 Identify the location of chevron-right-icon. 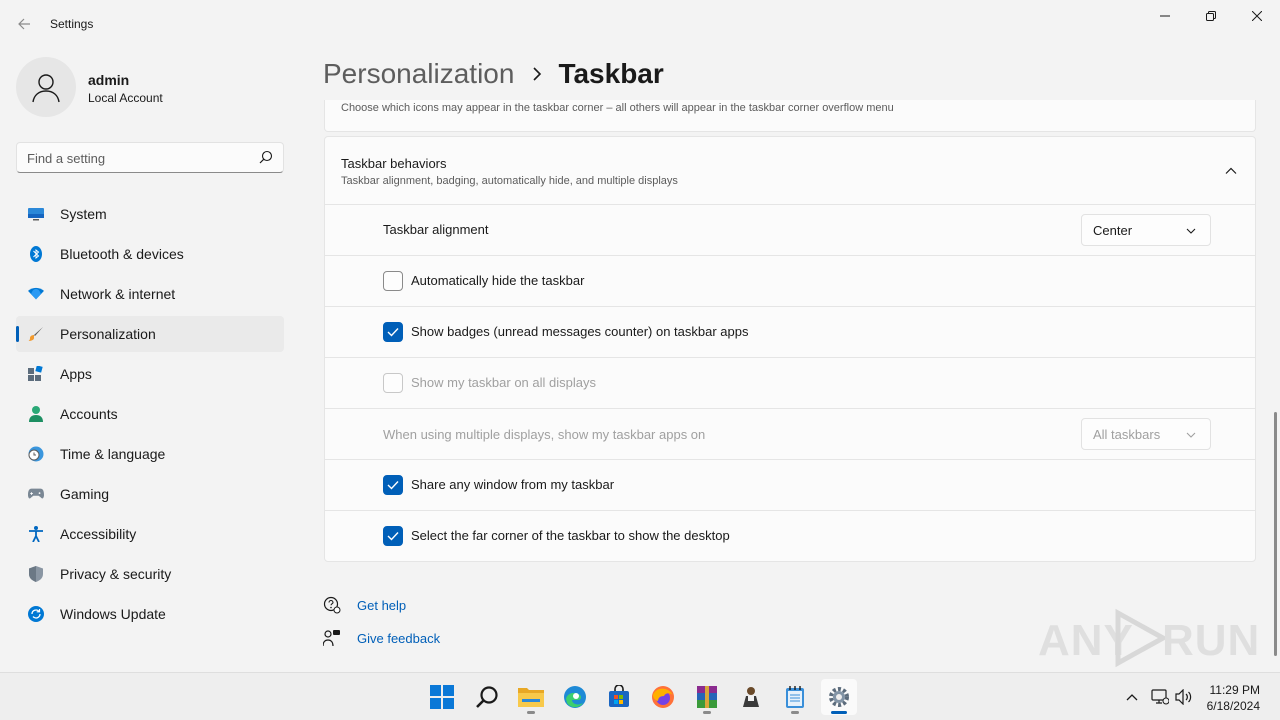
(537, 74).